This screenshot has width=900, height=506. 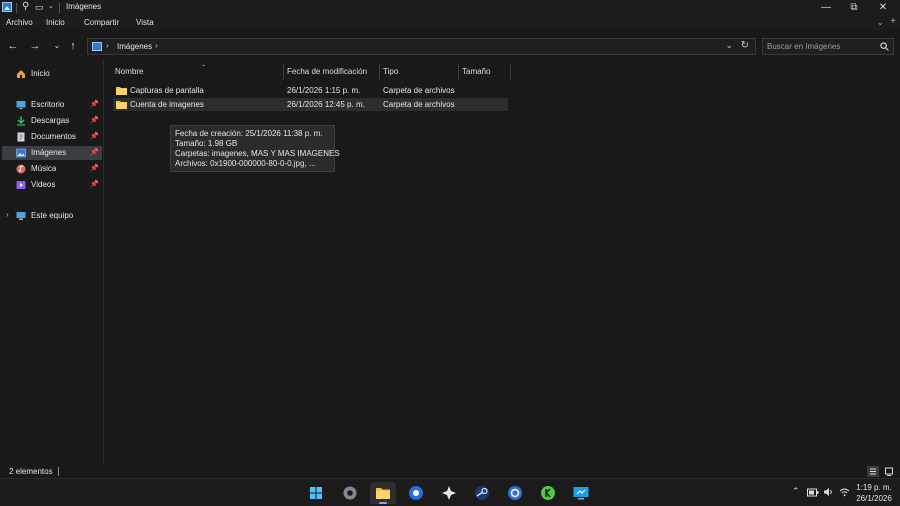 What do you see at coordinates (7, 214) in the screenshot?
I see `expand-chevron-icon: ›` at bounding box center [7, 214].